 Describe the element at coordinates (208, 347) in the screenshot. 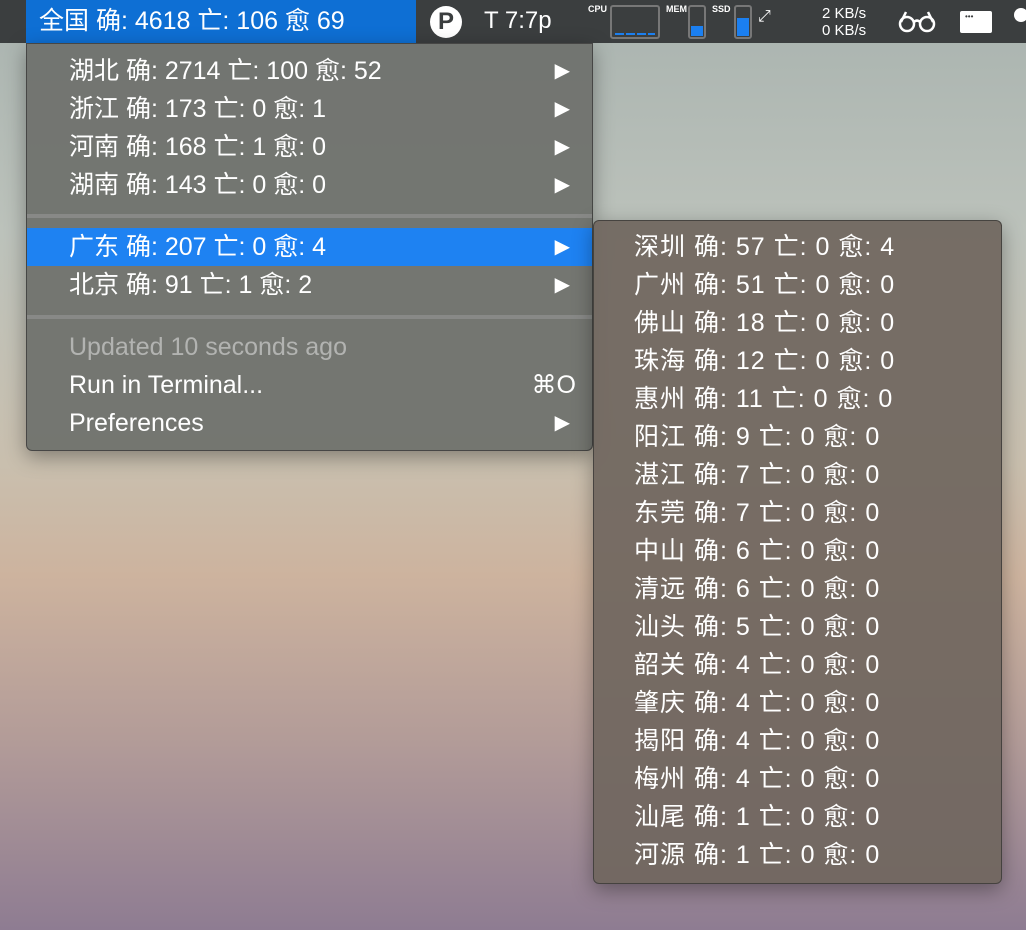

I see `updated-status: Updated 10 seconds ago` at that location.